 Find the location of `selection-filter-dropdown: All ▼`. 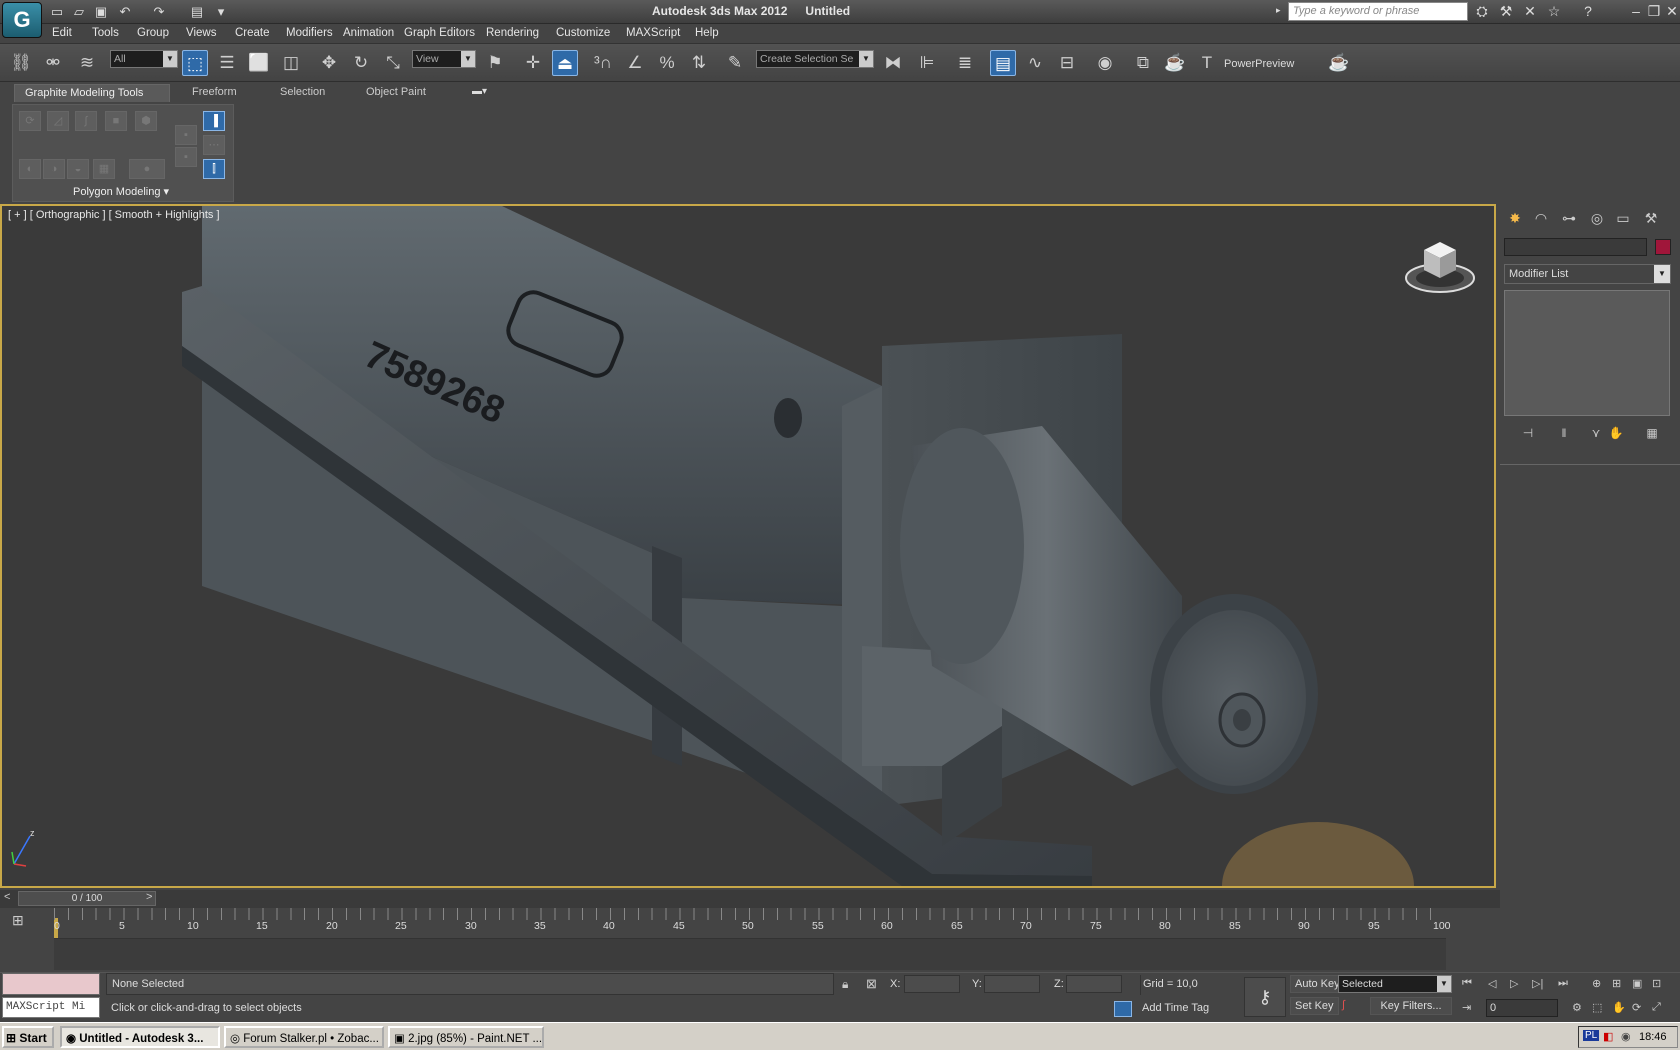

selection-filter-dropdown: All ▼ is located at coordinates (144, 59).